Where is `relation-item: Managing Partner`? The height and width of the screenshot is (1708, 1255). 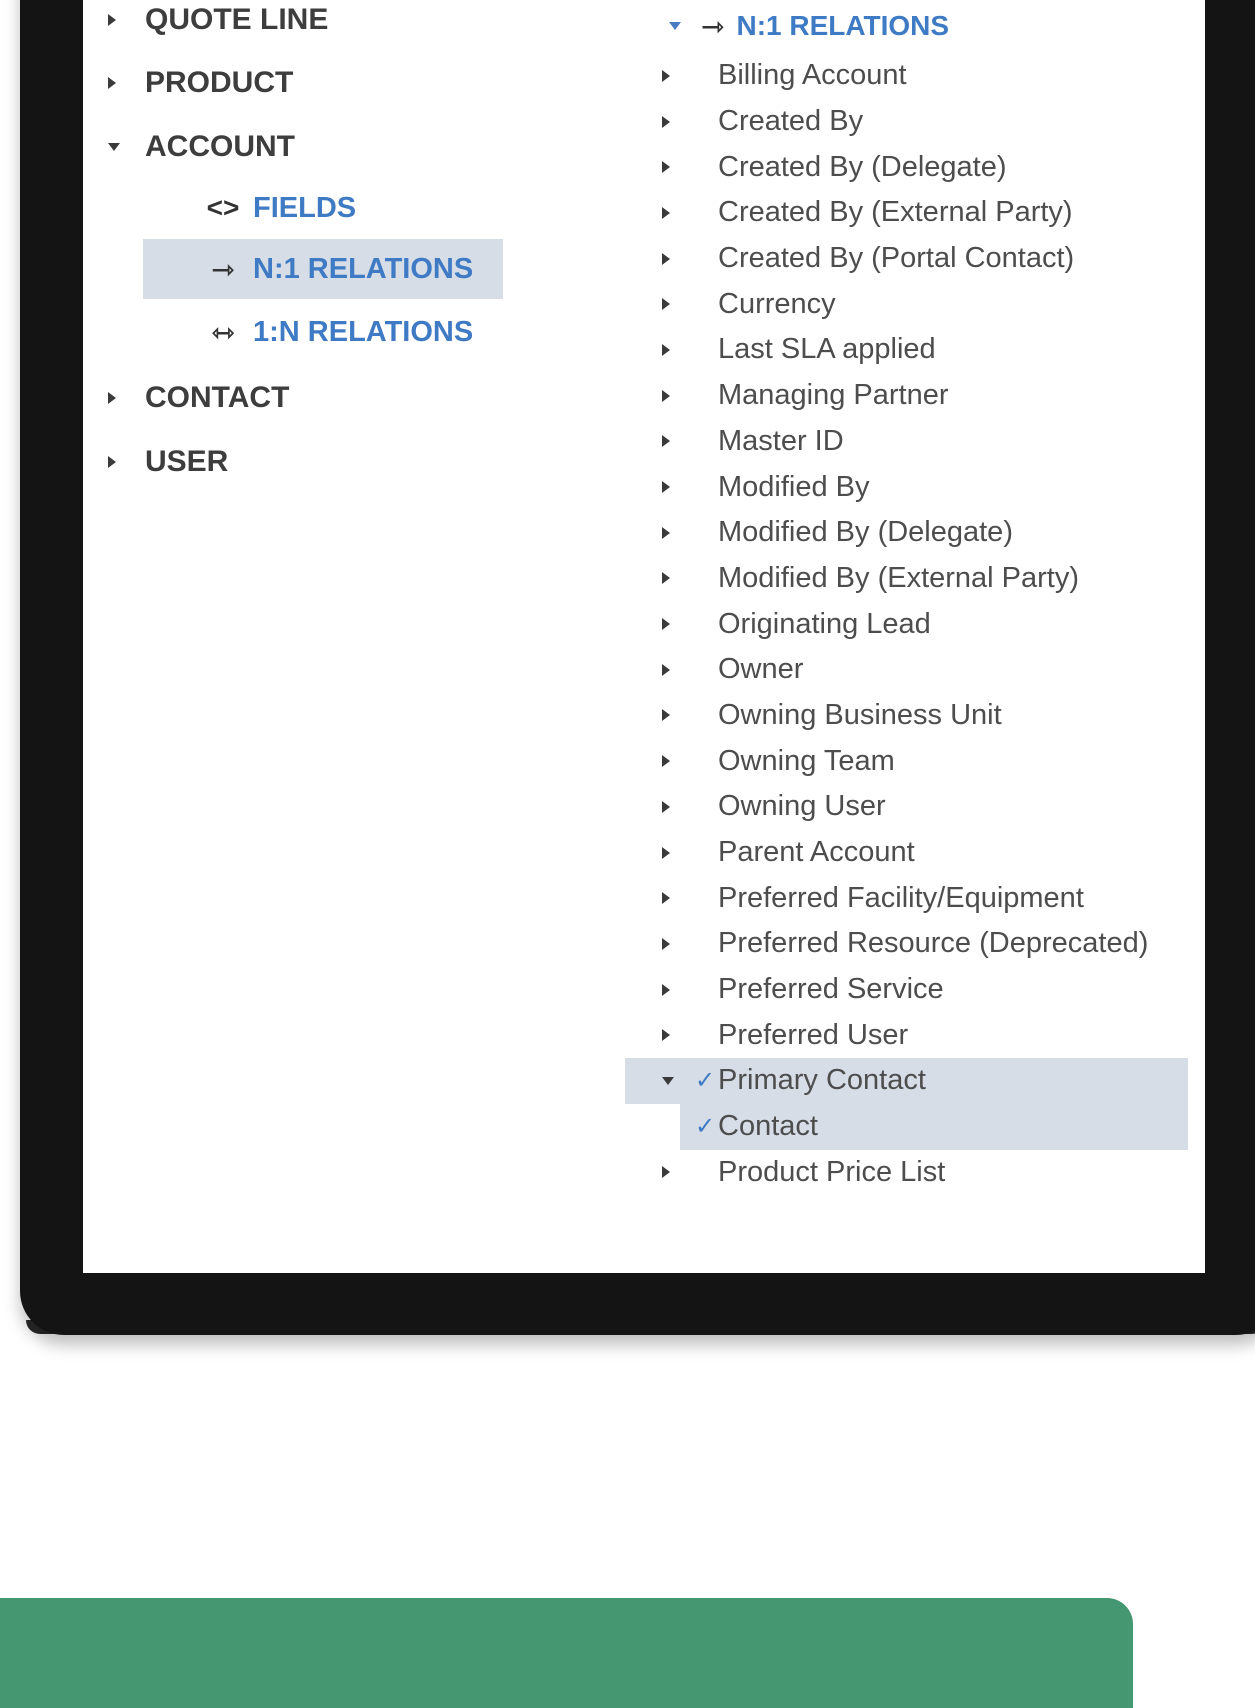 relation-item: Managing Partner is located at coordinates (915, 396).